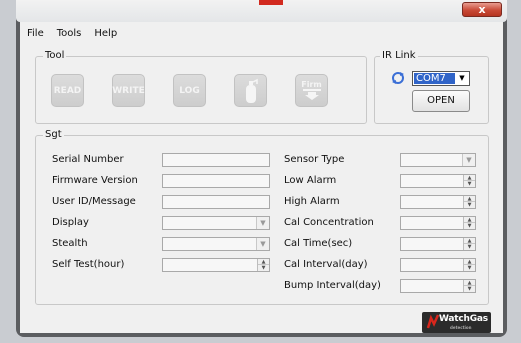  Describe the element at coordinates (94, 201) in the screenshot. I see `user-id-message-label: User ID/Message` at that location.